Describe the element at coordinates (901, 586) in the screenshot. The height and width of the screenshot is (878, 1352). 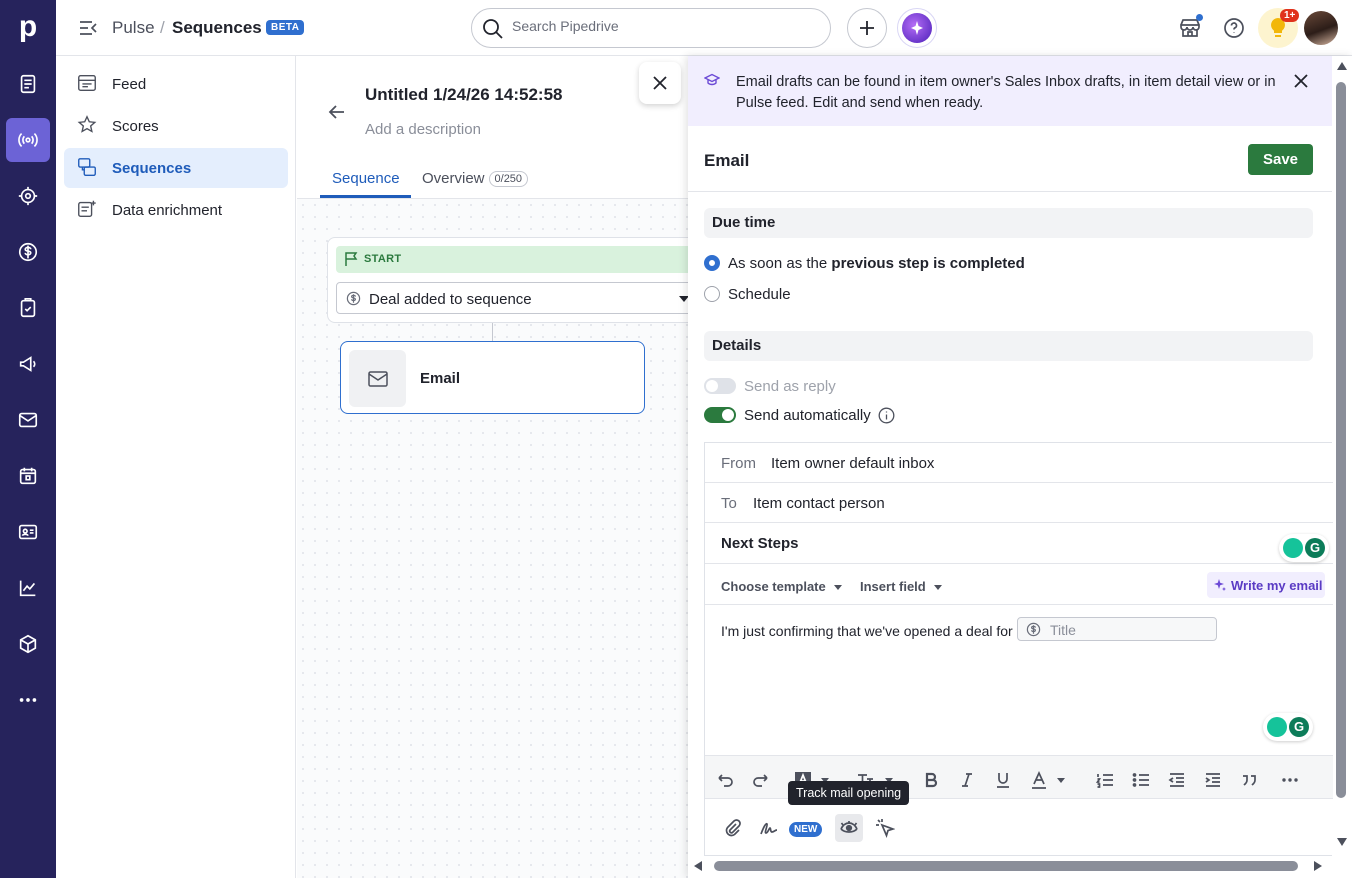
I see `insert-field-dropdown: Insert field` at that location.